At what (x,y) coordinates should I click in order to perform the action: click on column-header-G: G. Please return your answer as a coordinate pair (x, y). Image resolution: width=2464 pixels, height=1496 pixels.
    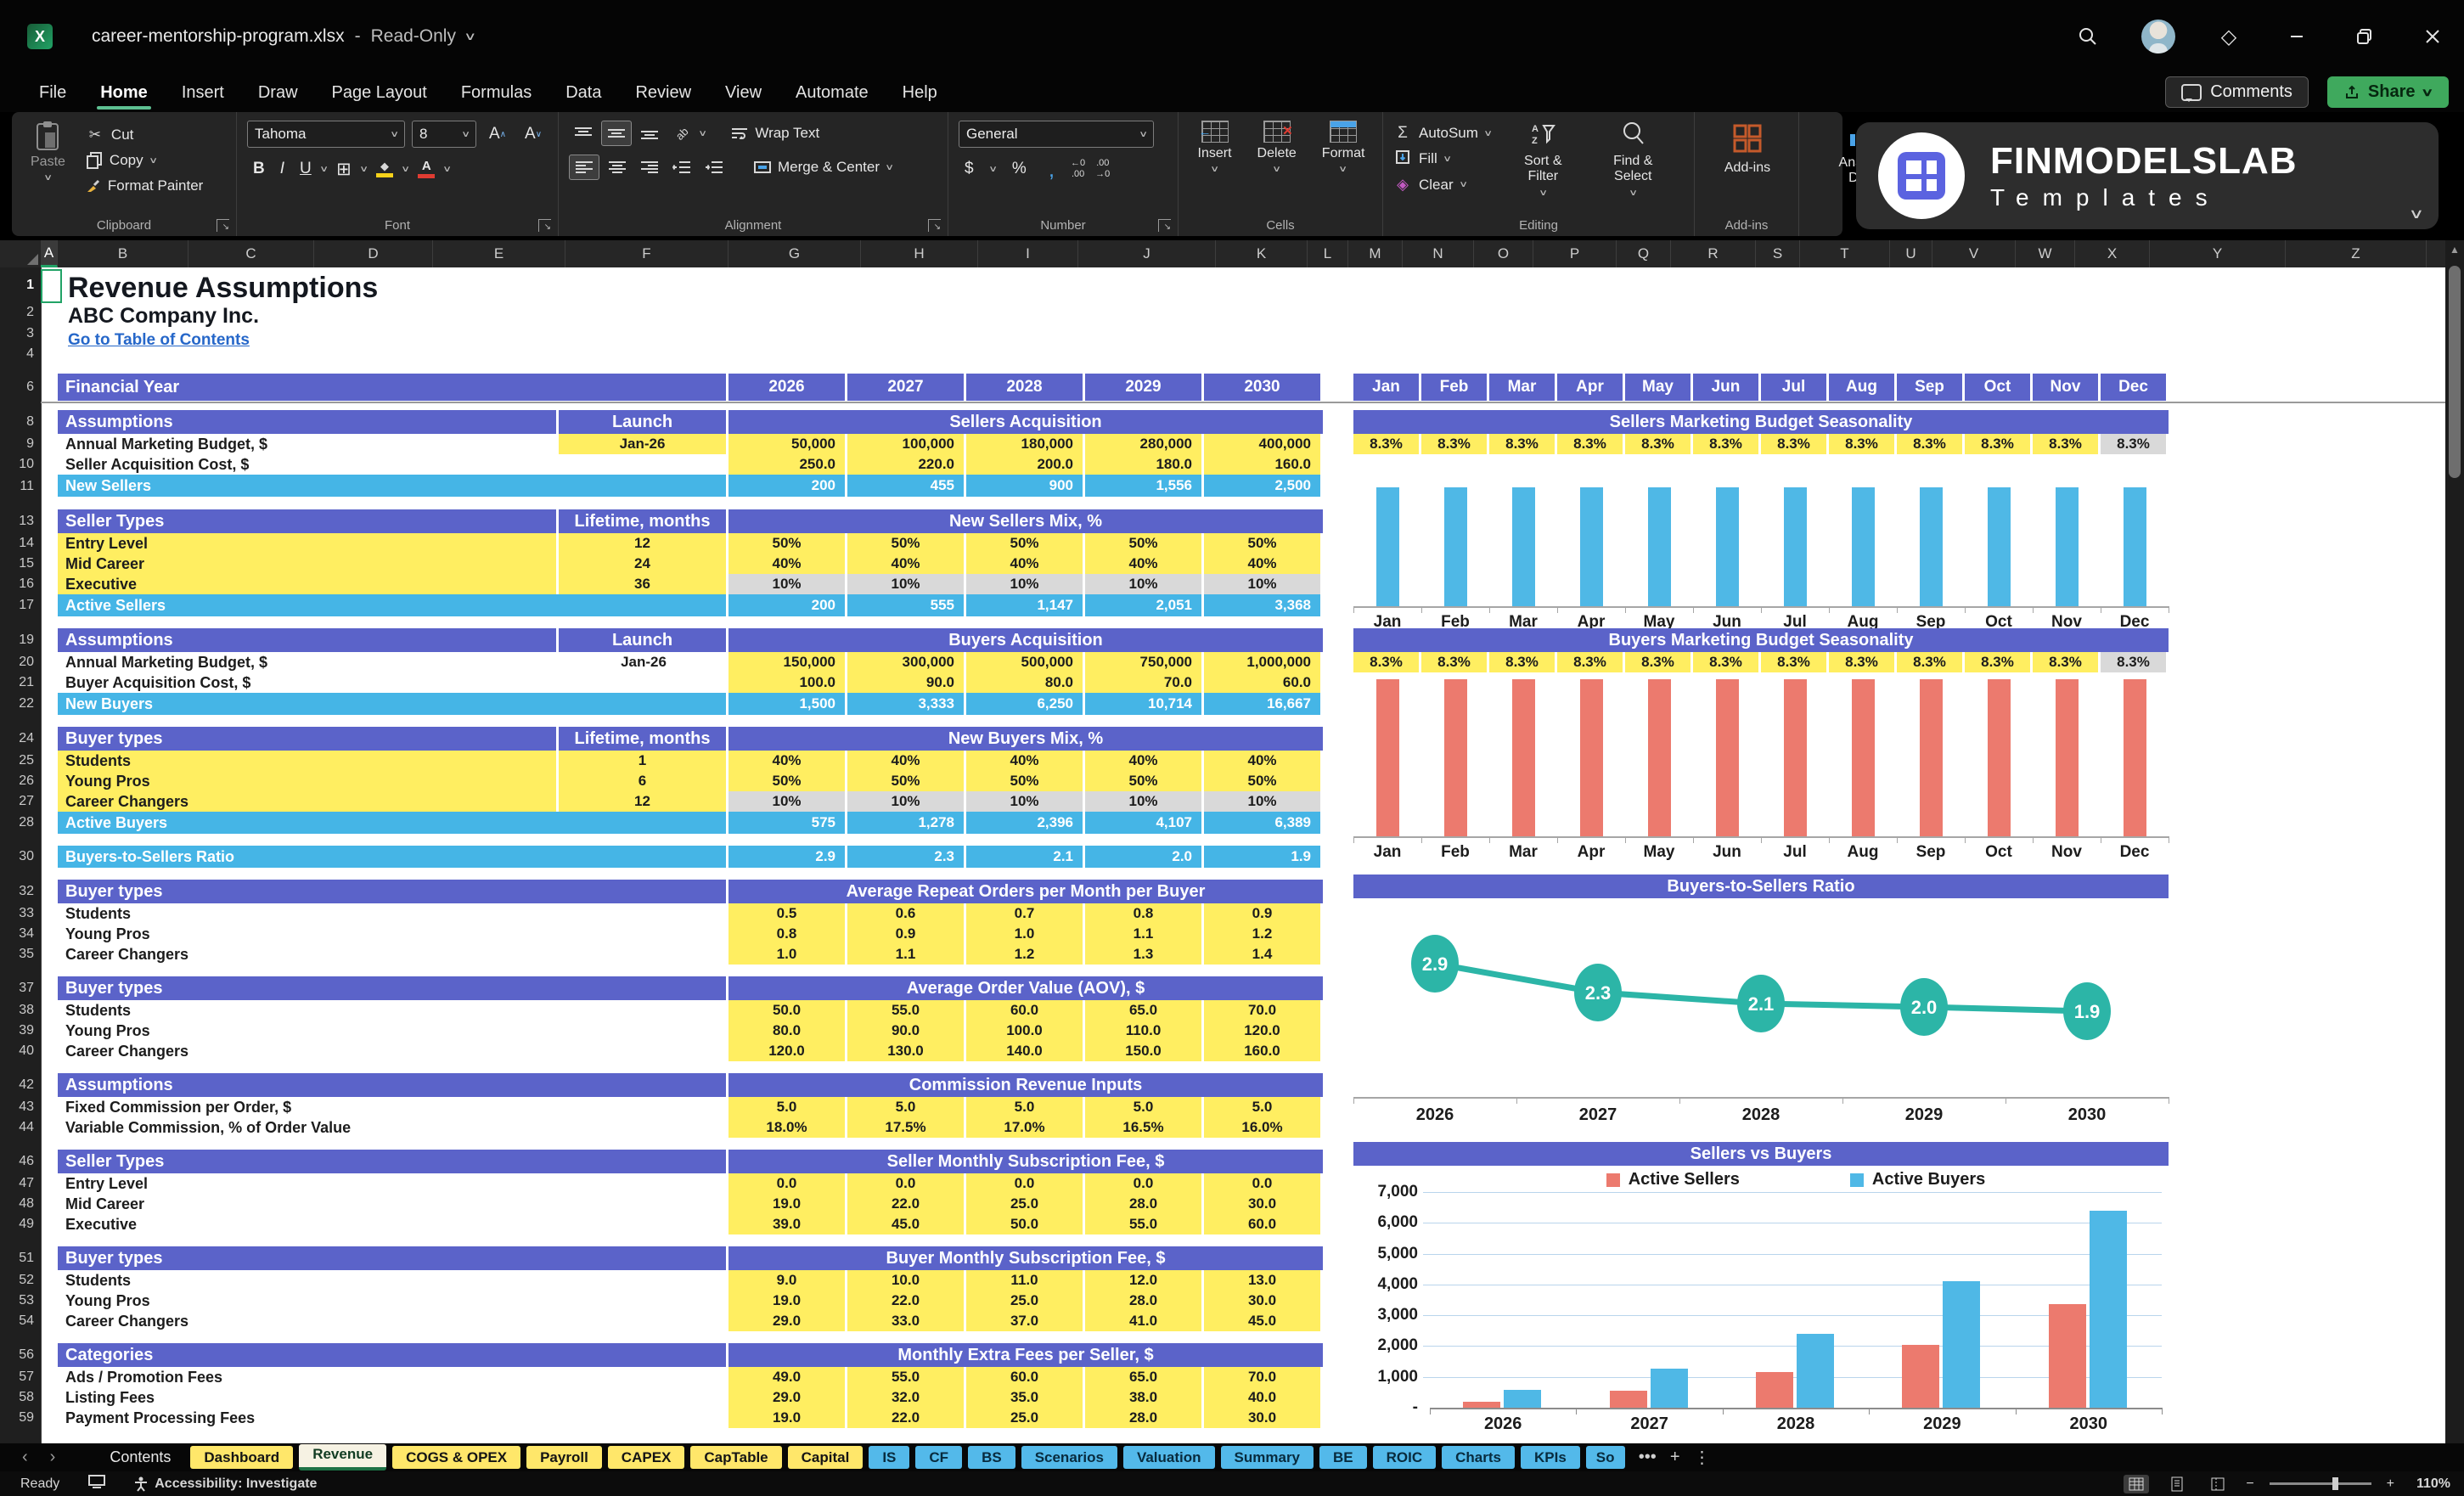
    Looking at the image, I should click on (795, 253).